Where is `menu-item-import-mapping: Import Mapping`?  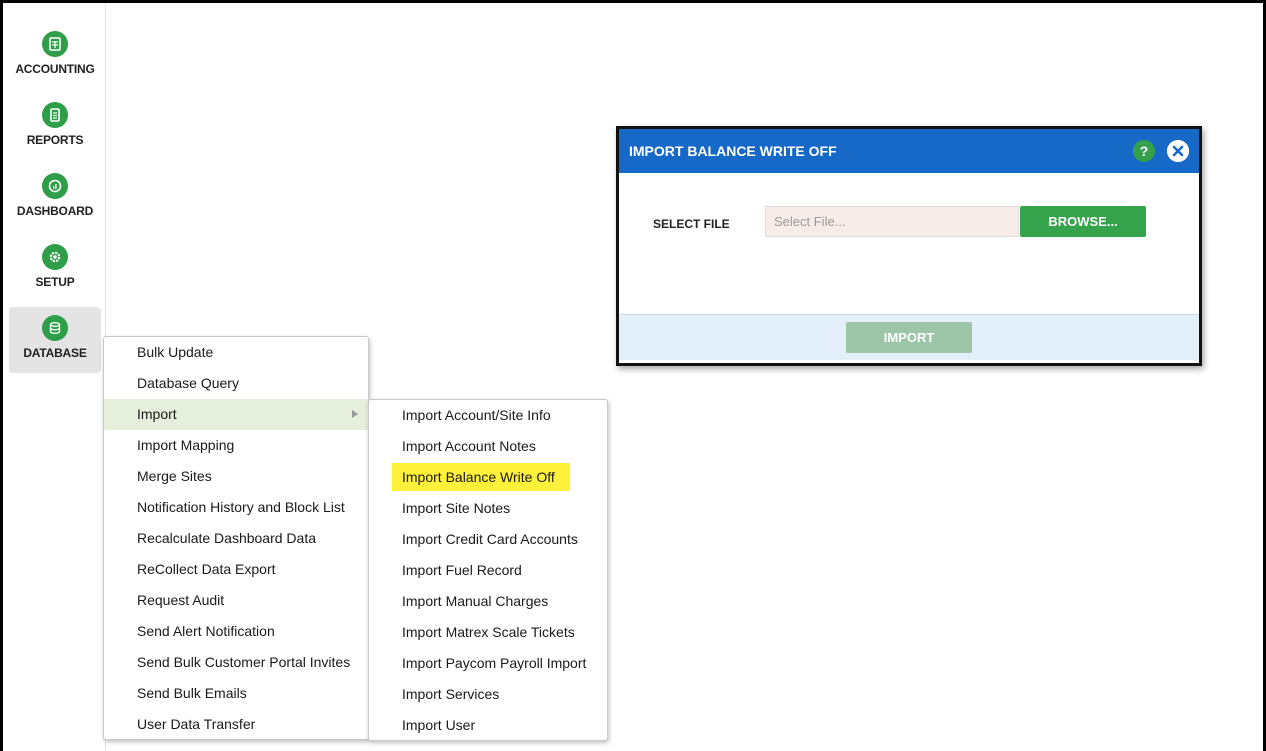 menu-item-import-mapping: Import Mapping is located at coordinates (236, 445).